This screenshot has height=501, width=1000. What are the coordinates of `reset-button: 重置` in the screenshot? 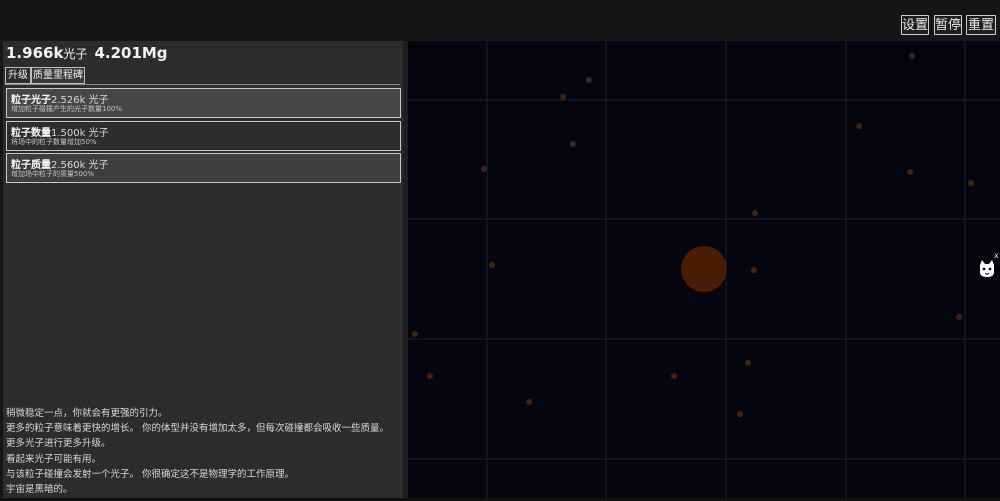 It's located at (981, 25).